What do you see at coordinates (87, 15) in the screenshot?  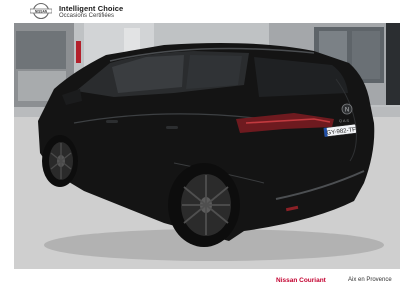 I see `brand-subtitle: Occasions Certifiées` at bounding box center [87, 15].